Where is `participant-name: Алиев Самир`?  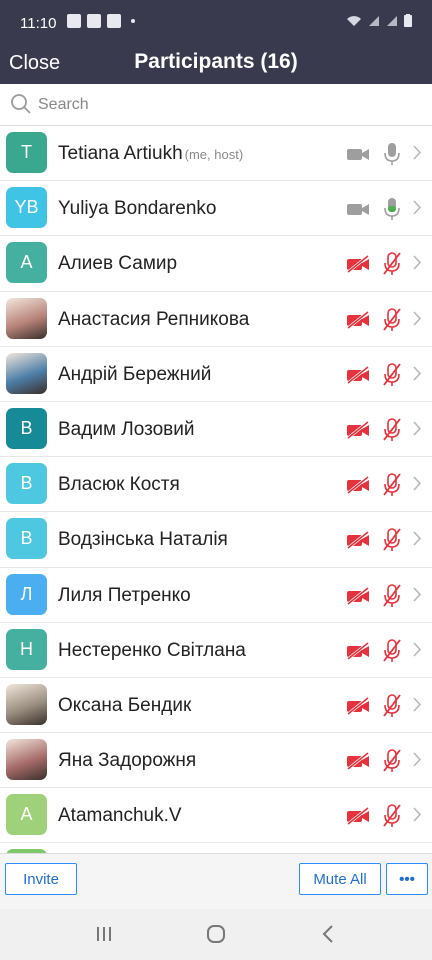 participant-name: Алиев Самир is located at coordinates (117, 264).